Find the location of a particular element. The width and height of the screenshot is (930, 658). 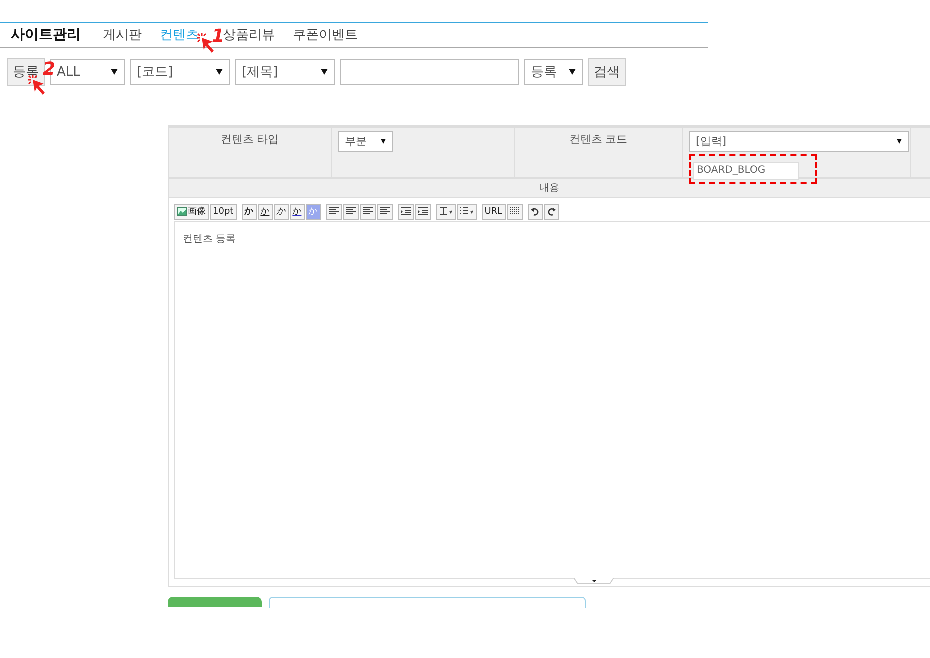

toolbar-button: 10pt is located at coordinates (223, 212).